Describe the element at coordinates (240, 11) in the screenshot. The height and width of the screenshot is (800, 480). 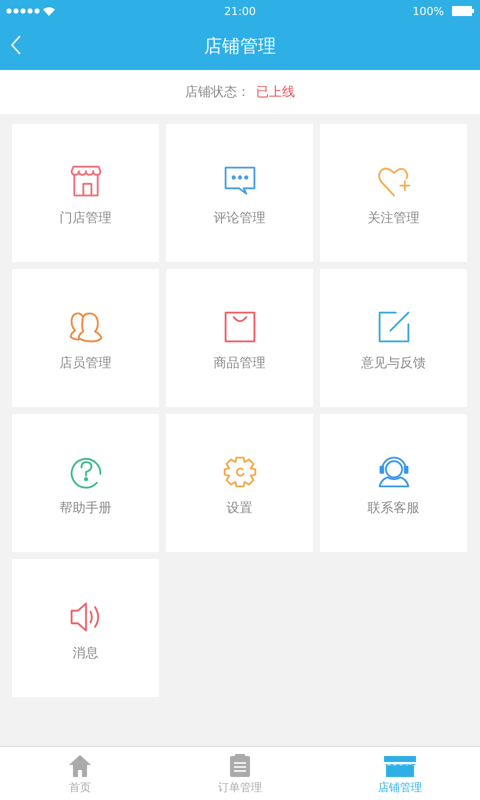
I see `clock-time: 21:00` at that location.